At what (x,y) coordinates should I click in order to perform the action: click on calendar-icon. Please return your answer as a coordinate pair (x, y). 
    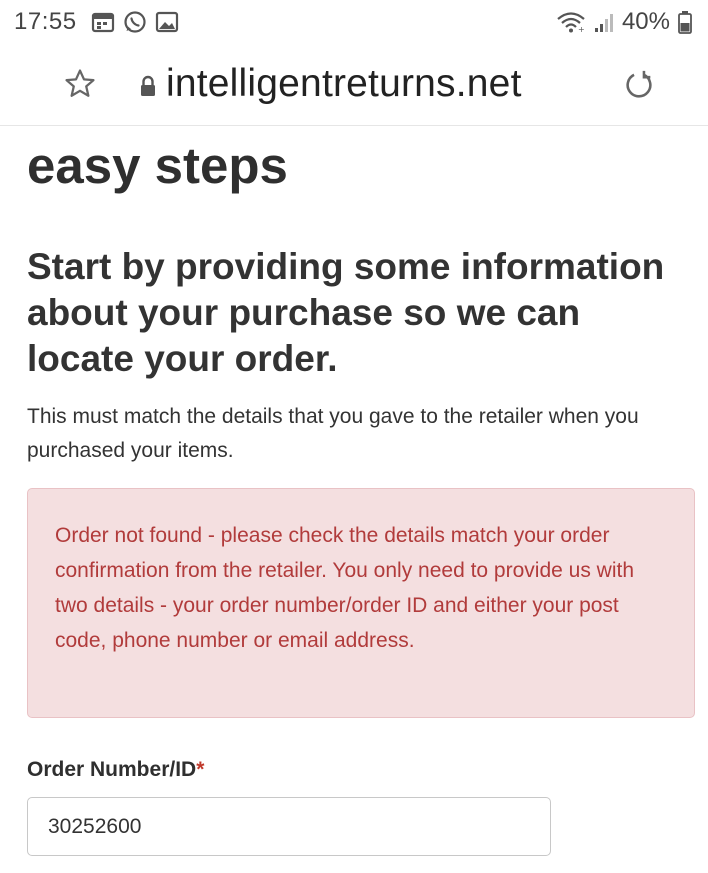
    Looking at the image, I should click on (103, 22).